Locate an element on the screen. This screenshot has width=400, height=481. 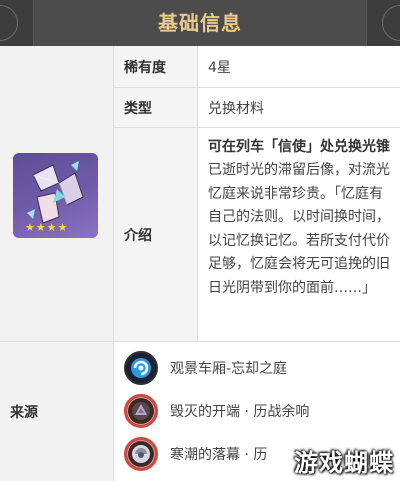
source-item-echo-of-war-1: 毁灭的开端 · 历战余响 is located at coordinates (216, 411).